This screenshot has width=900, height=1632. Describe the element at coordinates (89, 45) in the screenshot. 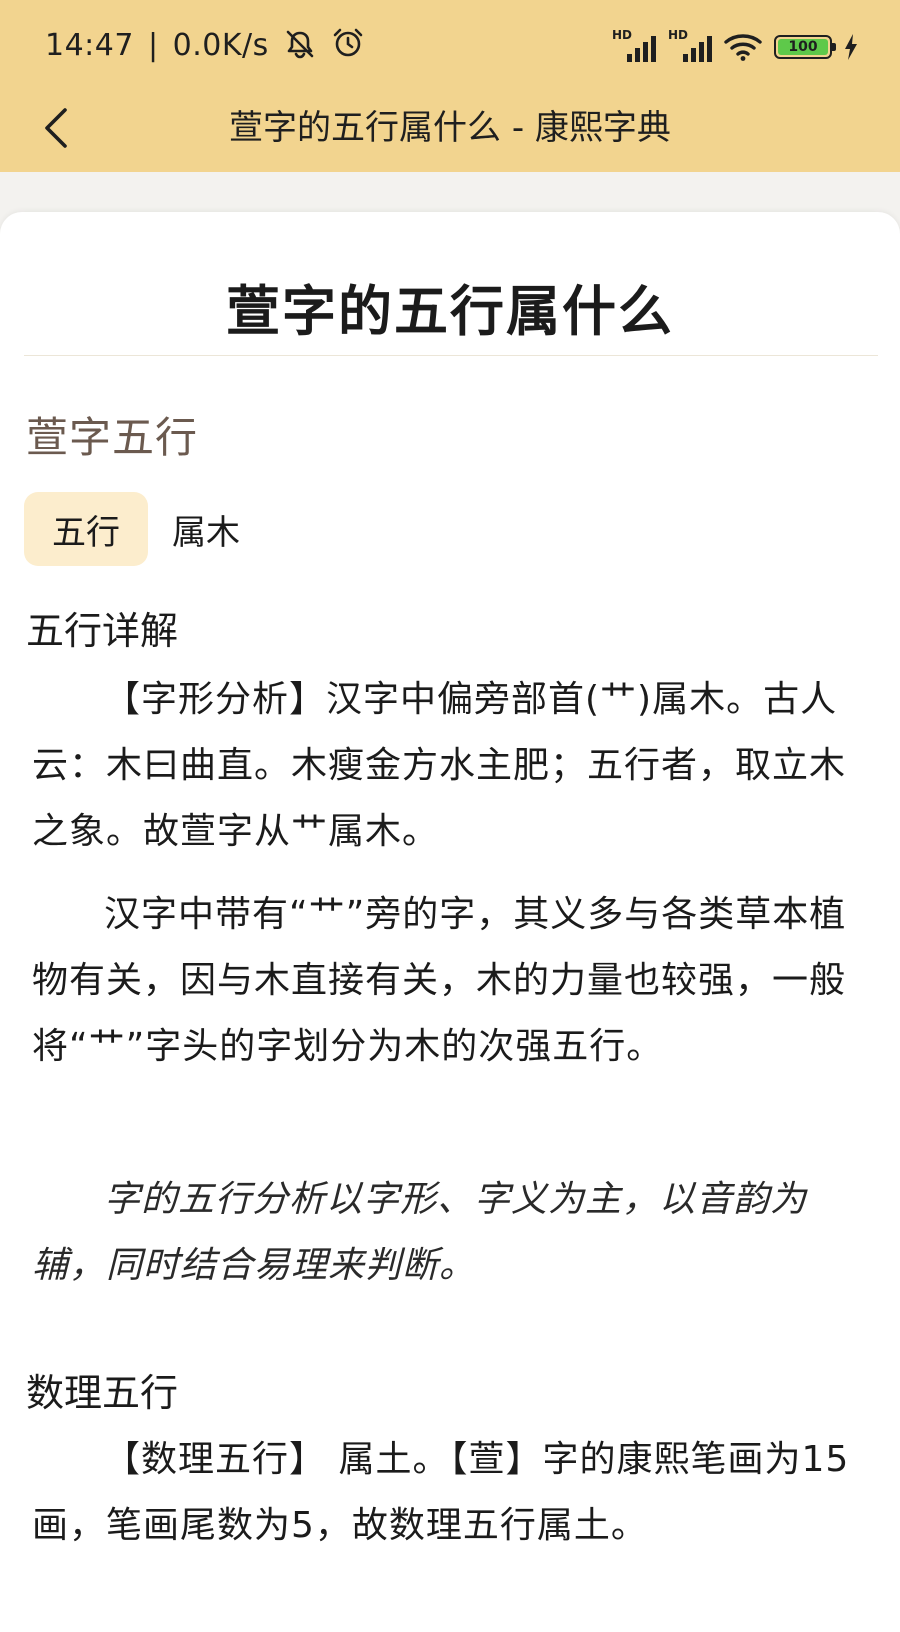

I see `clock: 14:47` at that location.